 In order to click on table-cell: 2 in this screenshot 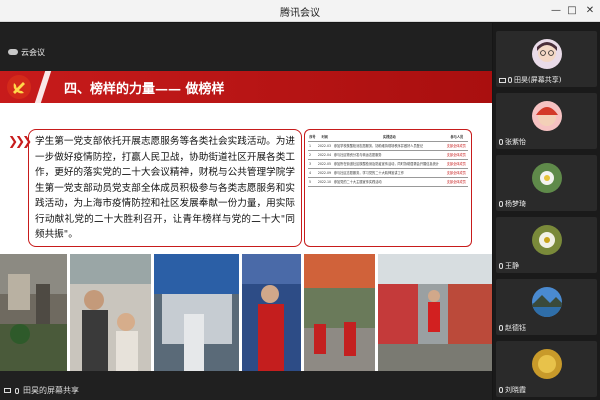, I will do `click(312, 155)`.